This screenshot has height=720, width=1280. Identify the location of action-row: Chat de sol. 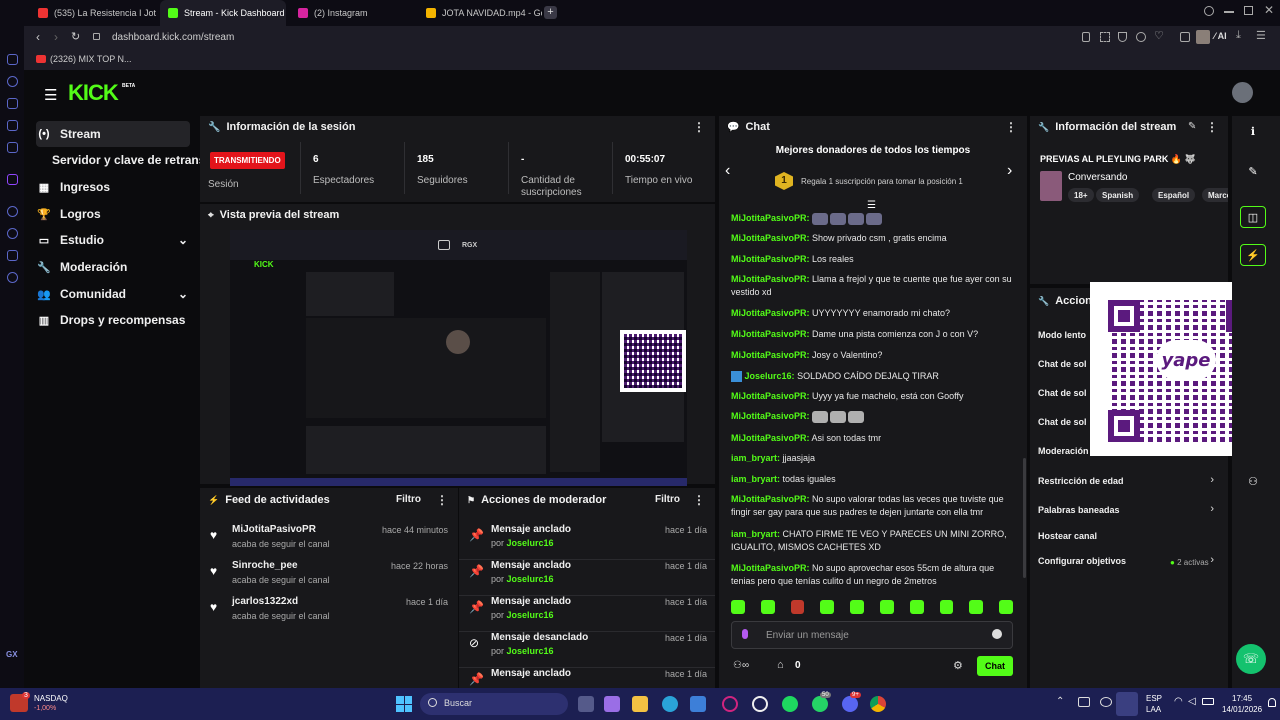
(1062, 422).